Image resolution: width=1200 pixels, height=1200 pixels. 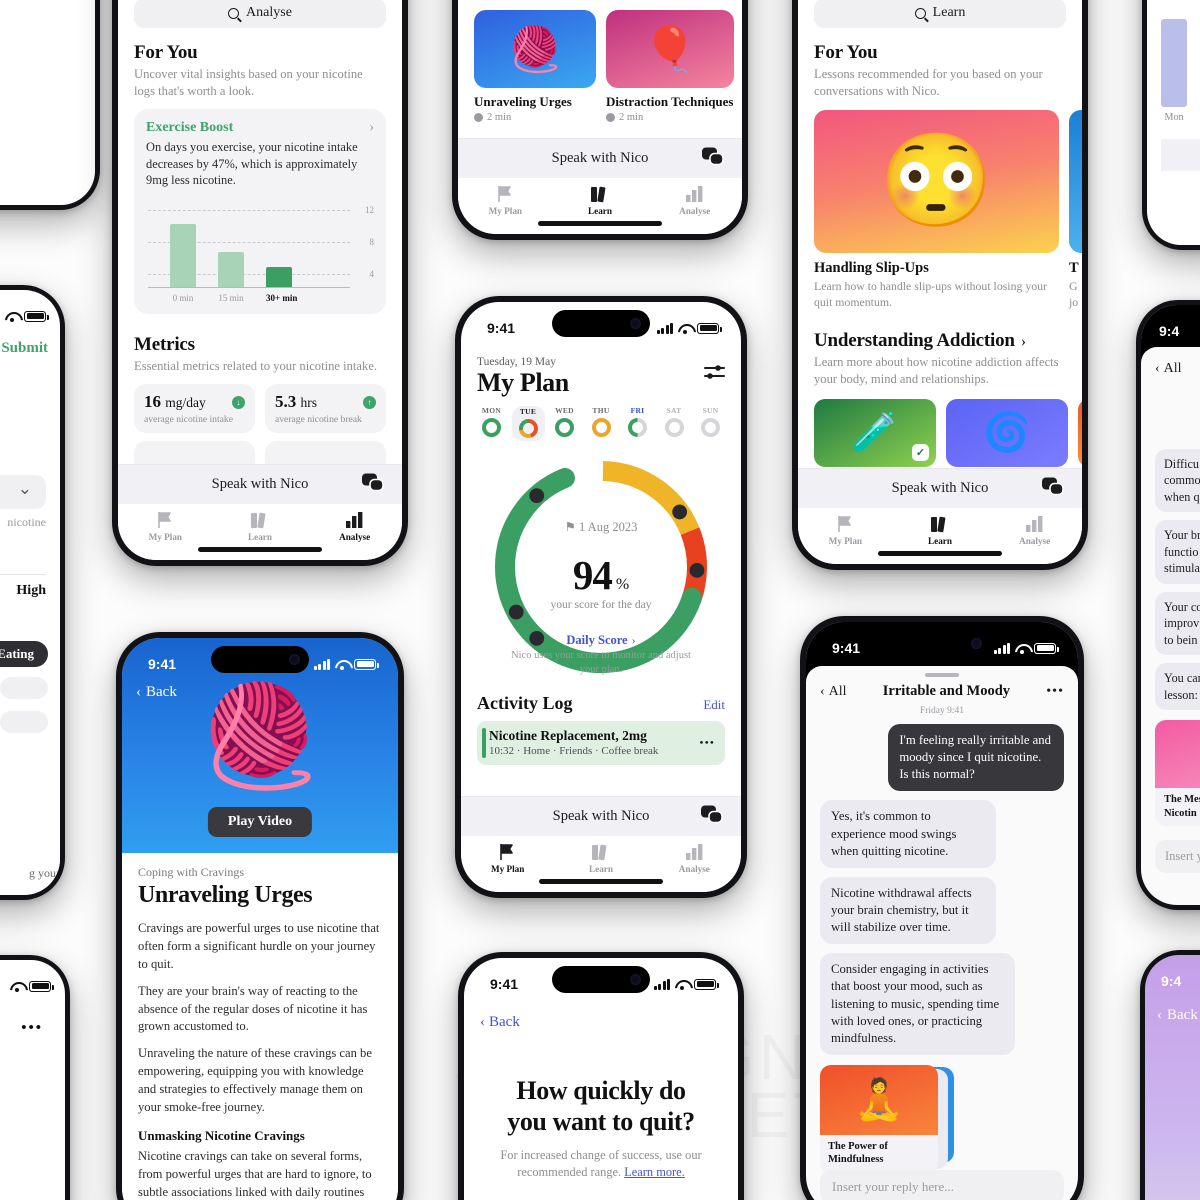 I want to click on sliders-icon, so click(x=714, y=374).